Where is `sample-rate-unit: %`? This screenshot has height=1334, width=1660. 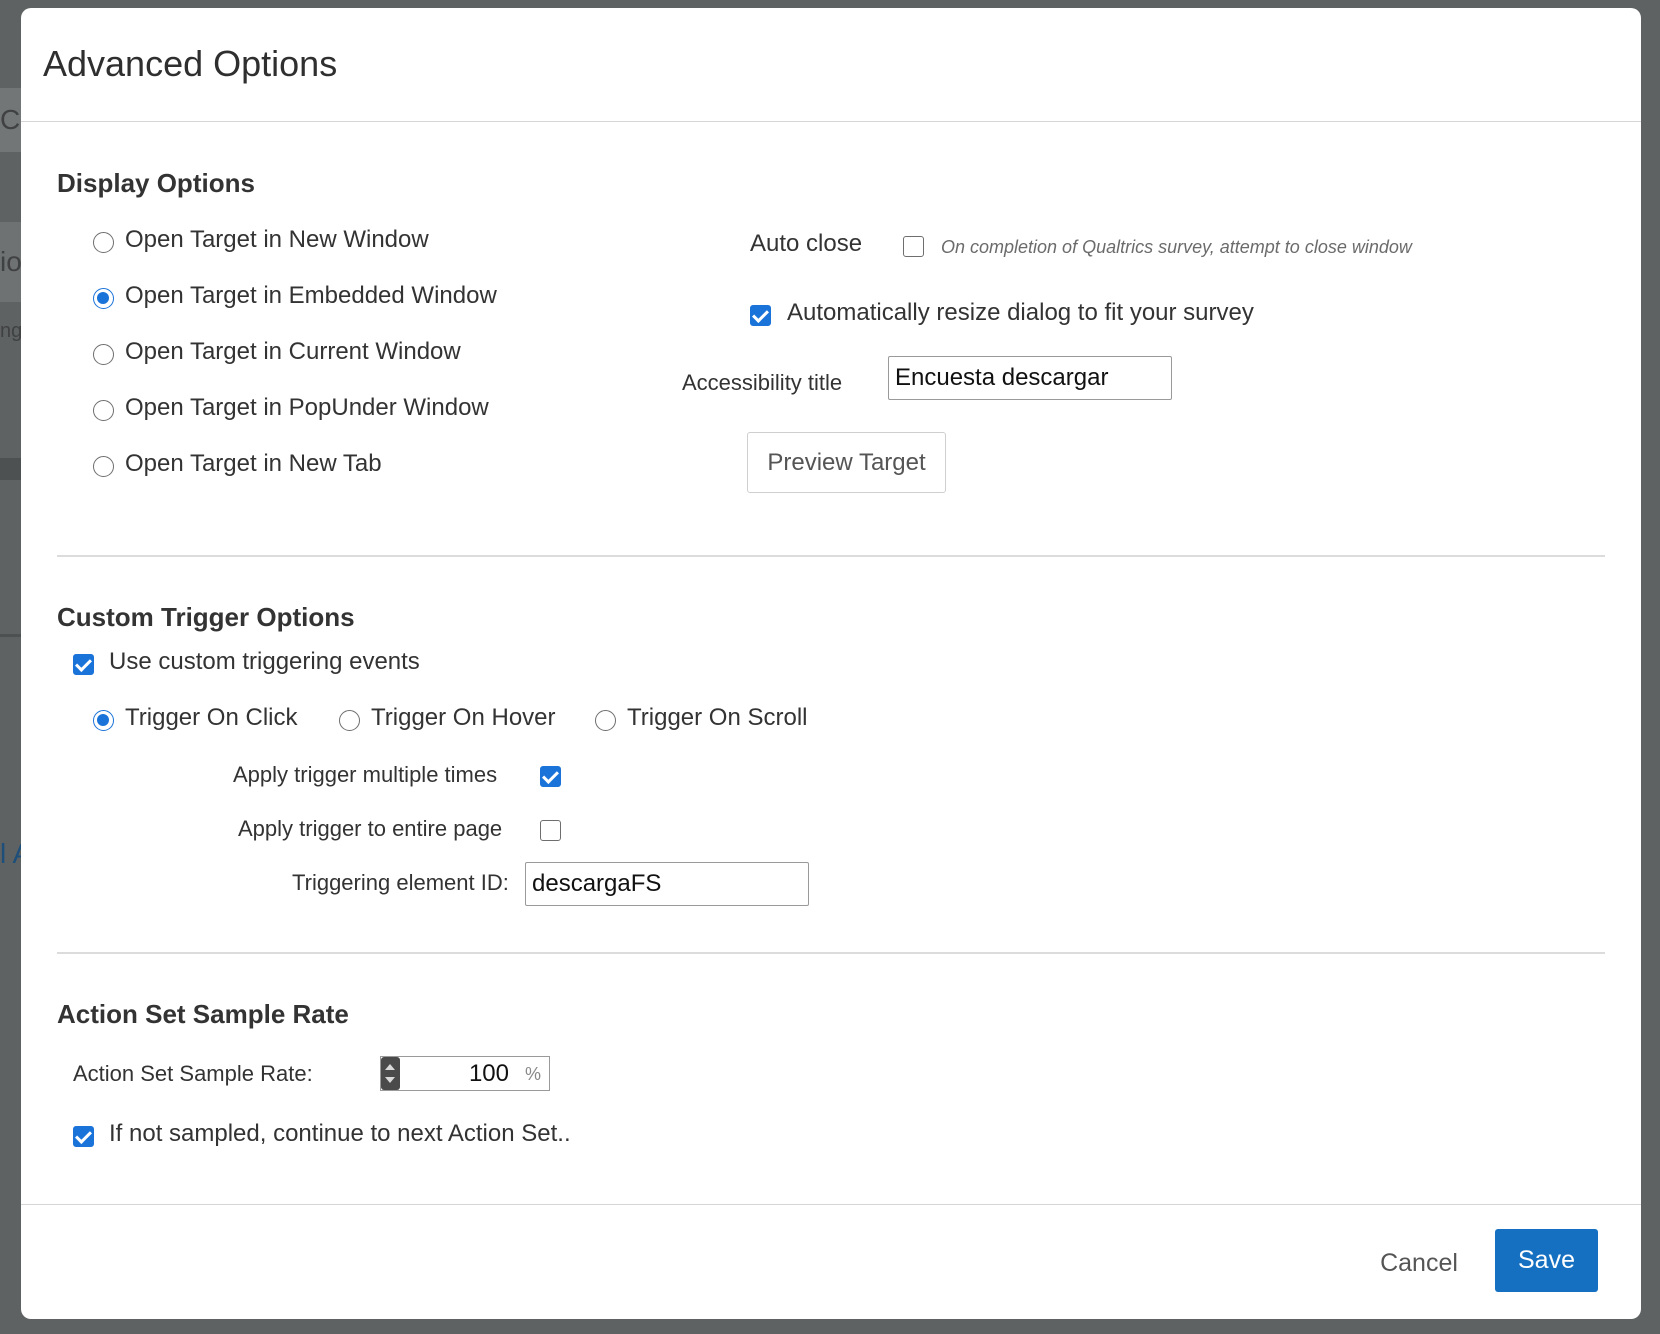 sample-rate-unit: % is located at coordinates (532, 1074).